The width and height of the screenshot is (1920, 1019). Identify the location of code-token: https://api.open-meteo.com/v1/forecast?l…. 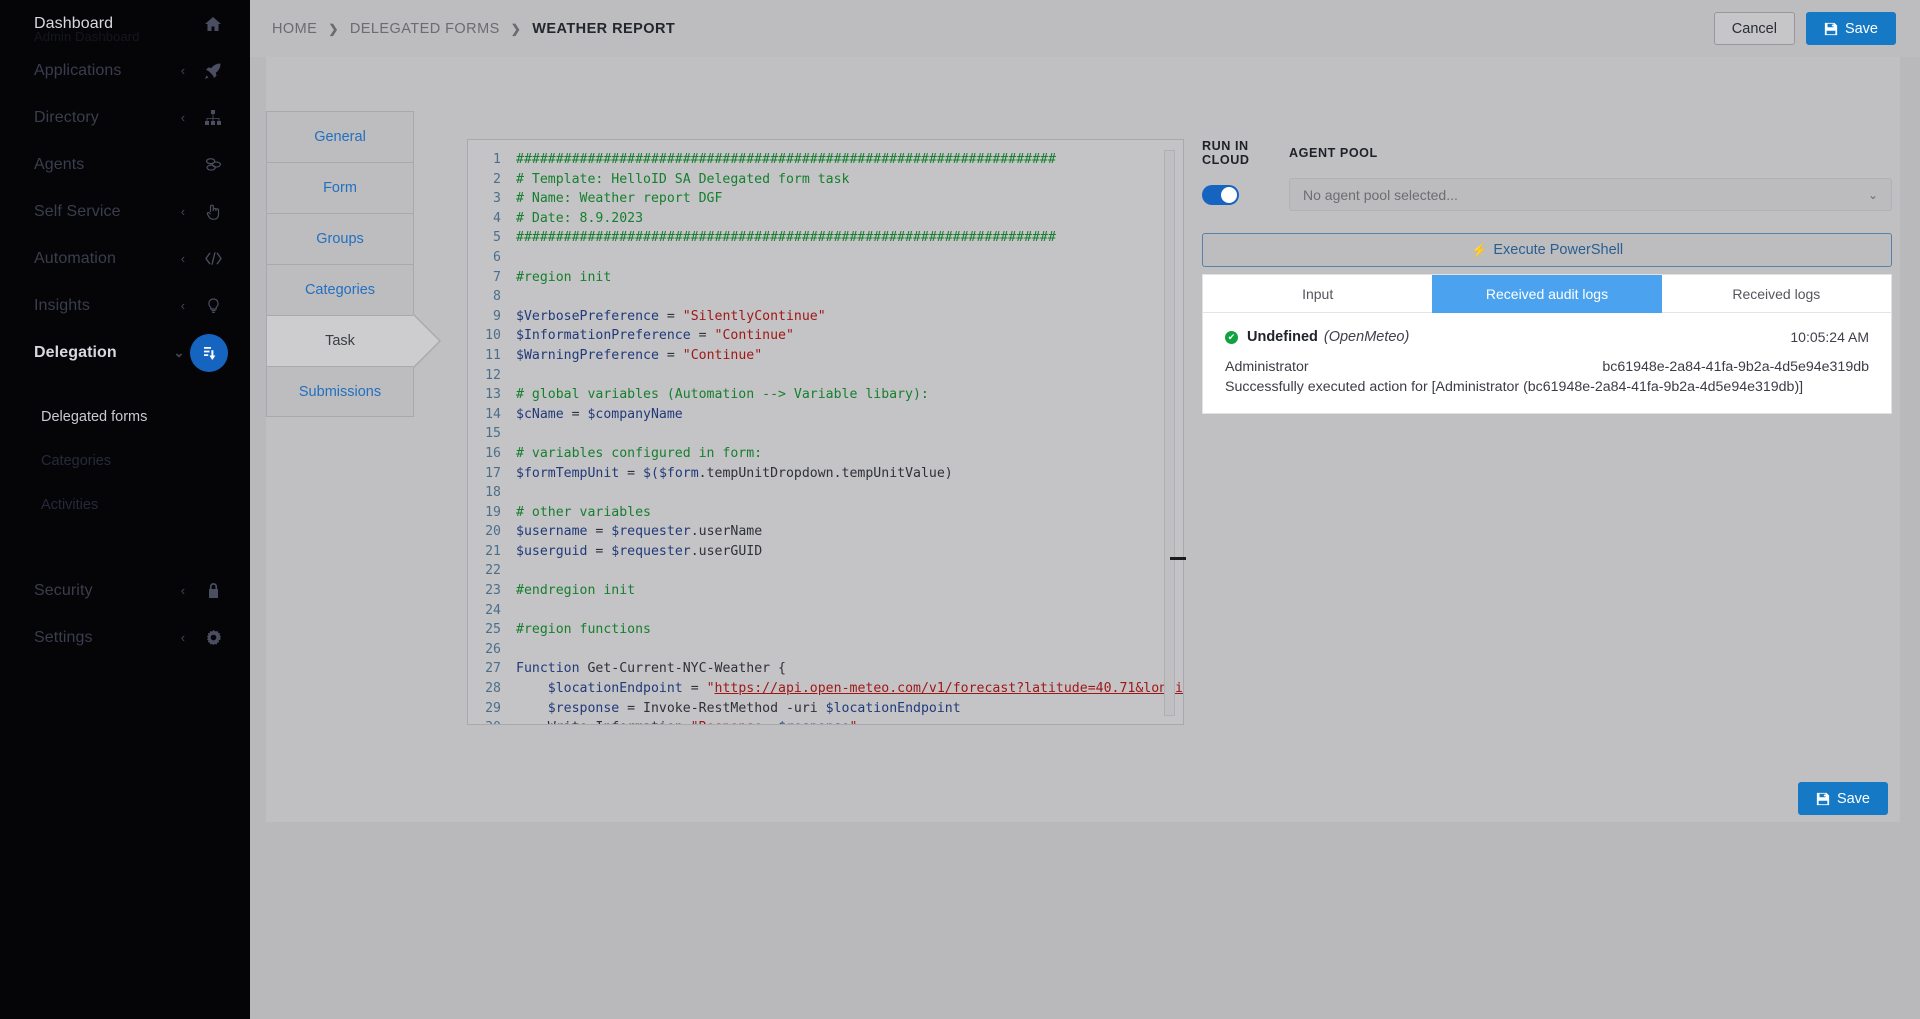
(948, 689).